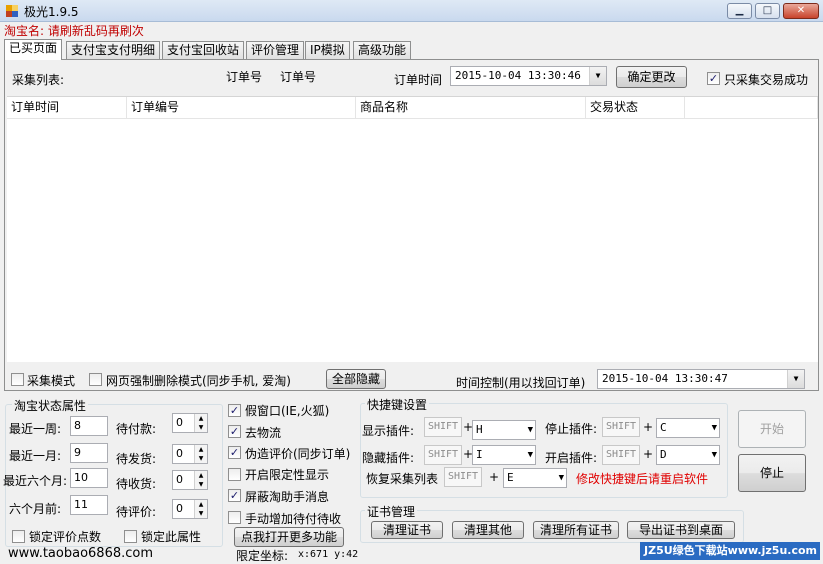 This screenshot has height=564, width=823. Describe the element at coordinates (234, 517) in the screenshot. I see `manual-add-checkbox` at that location.